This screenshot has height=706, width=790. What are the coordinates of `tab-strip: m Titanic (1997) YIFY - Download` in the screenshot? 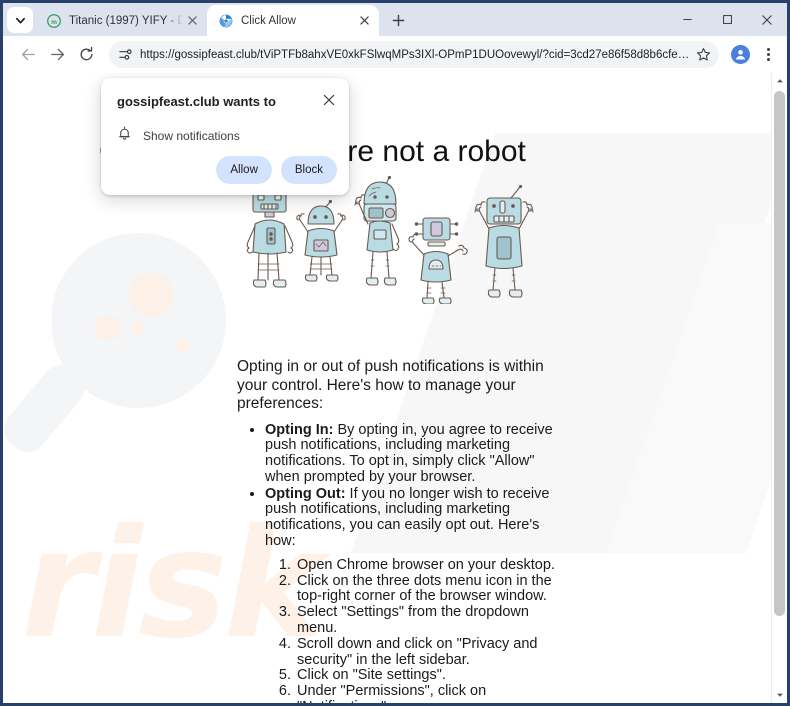 It's located at (395, 19).